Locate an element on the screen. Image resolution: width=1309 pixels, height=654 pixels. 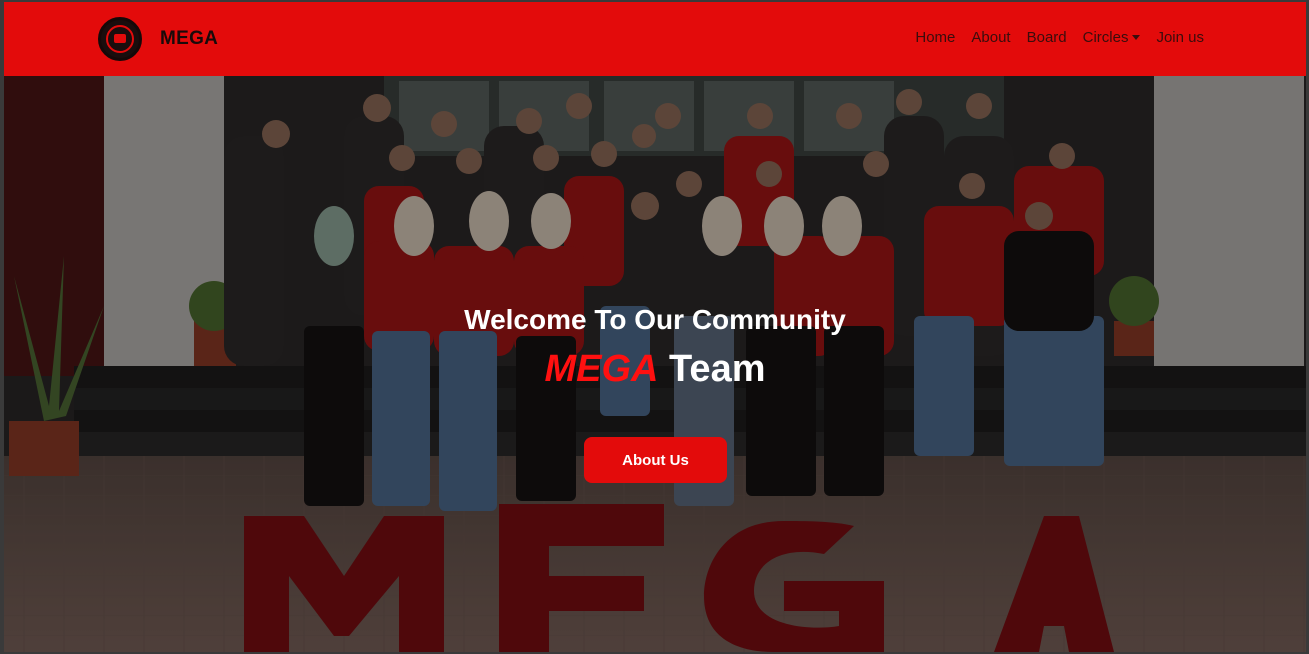
nav-circles-label: Circles is located at coordinates (1105, 37).